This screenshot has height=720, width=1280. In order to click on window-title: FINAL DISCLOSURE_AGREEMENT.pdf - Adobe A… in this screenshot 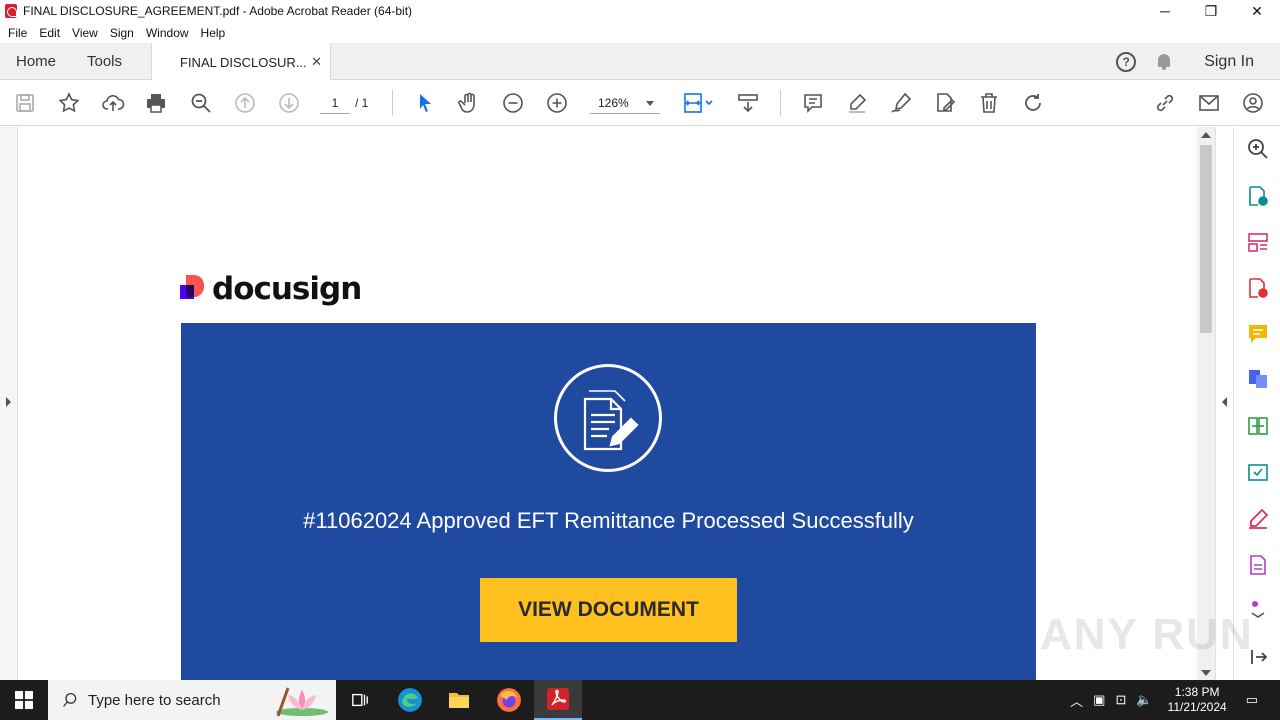, I will do `click(218, 11)`.